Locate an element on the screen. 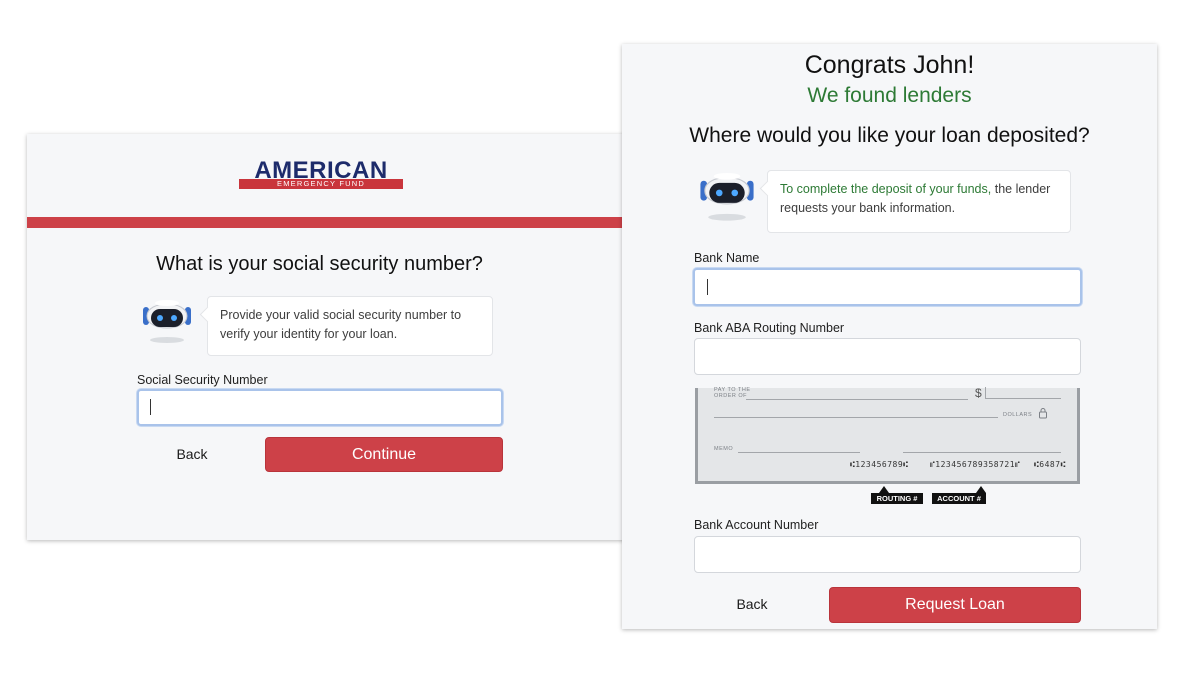 Image resolution: width=1200 pixels, height=673 pixels. check-order-of: ORDER OF is located at coordinates (731, 396).